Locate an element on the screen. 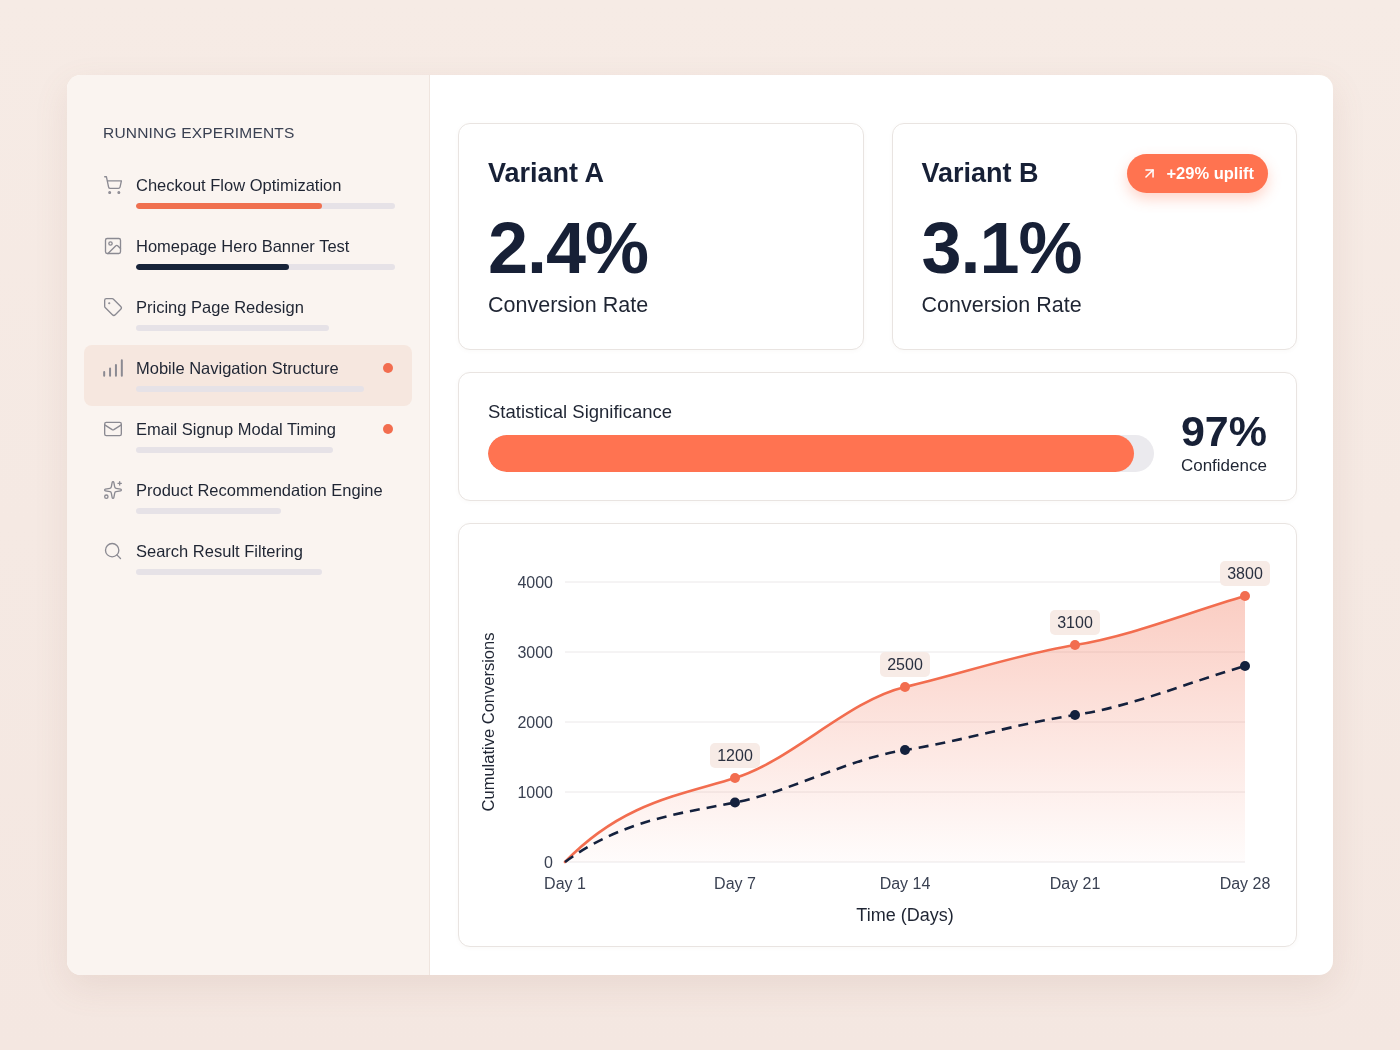 This screenshot has height=1050, width=1400. y-tick-label: 4000 is located at coordinates (535, 582).